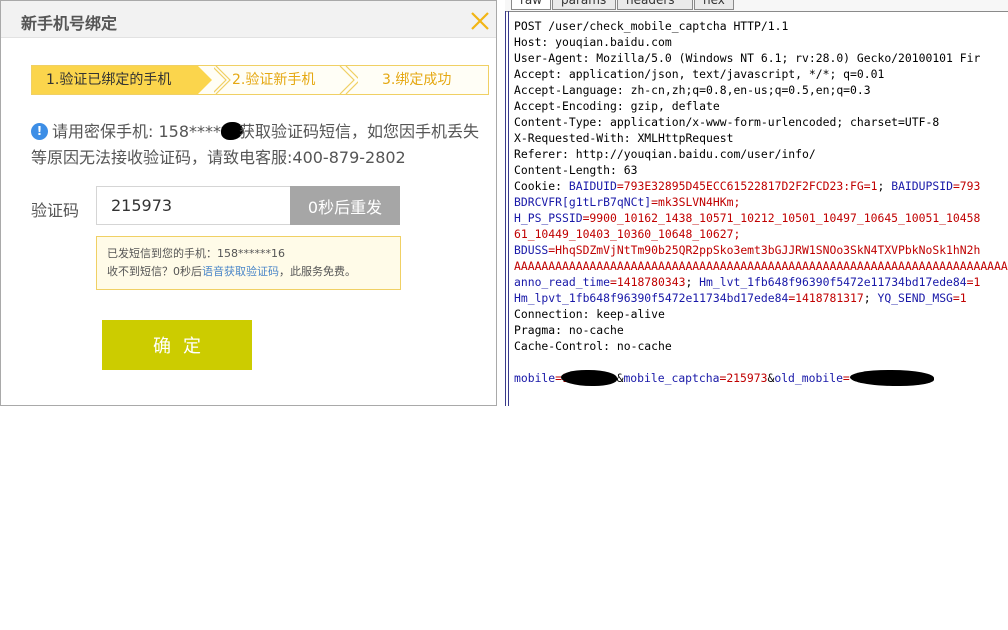 The image size is (1008, 630). Describe the element at coordinates (55, 210) in the screenshot. I see `code-label: 验证码` at that location.